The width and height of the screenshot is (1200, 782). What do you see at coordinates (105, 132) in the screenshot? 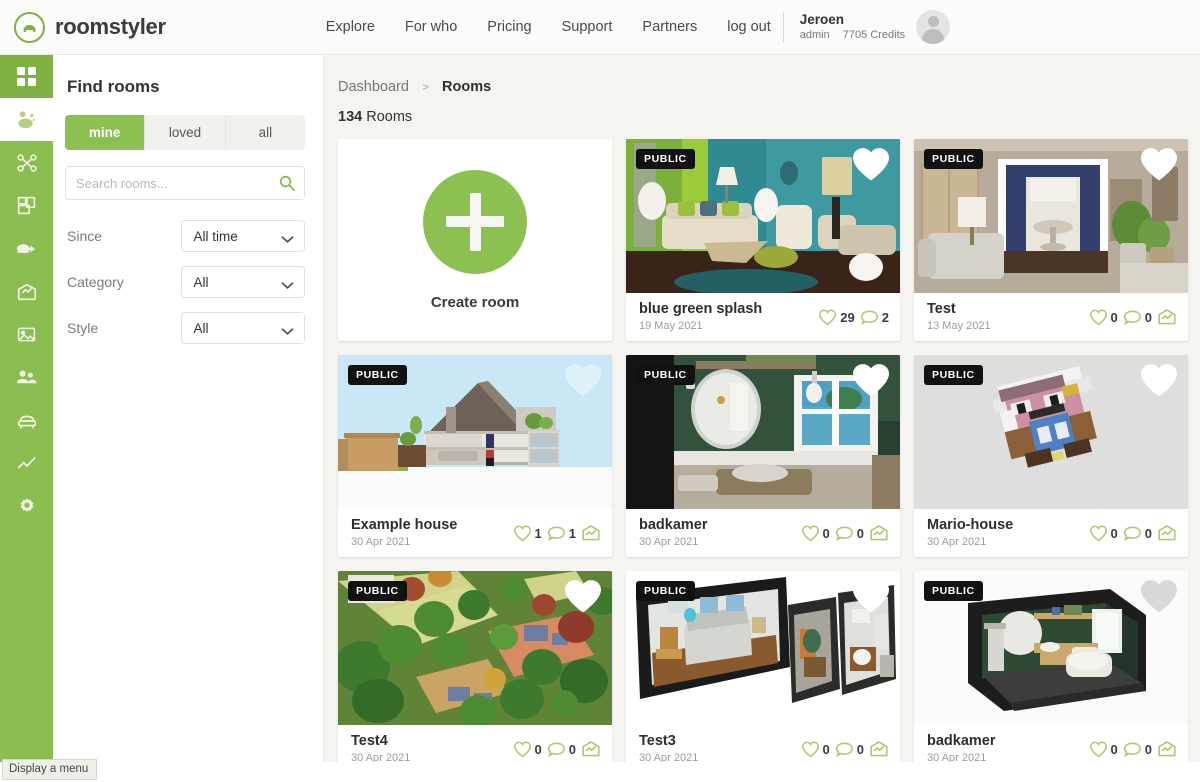
I see `tab-mine: mine` at bounding box center [105, 132].